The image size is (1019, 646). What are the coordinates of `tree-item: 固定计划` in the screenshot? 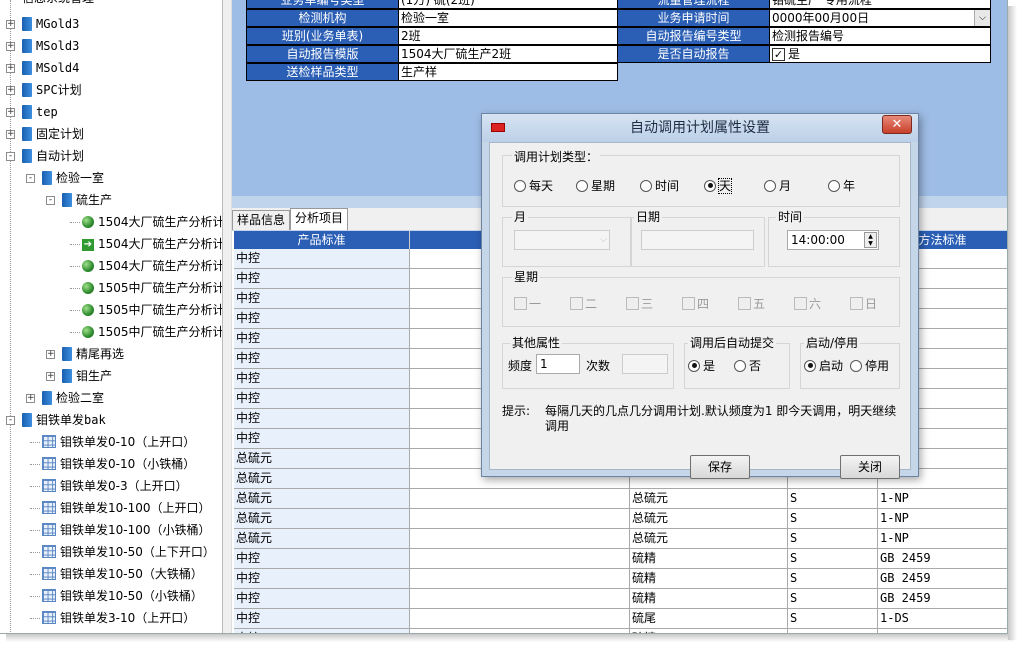 It's located at (53, 134).